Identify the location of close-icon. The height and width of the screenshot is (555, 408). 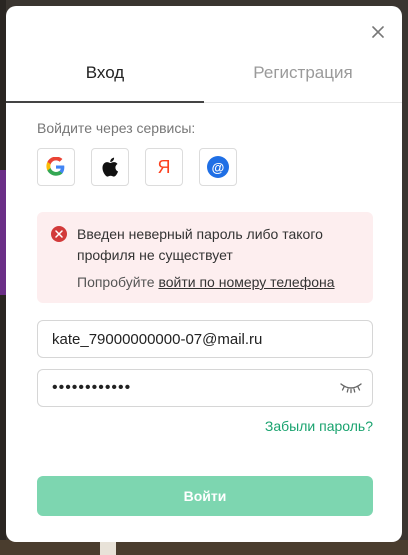
(378, 32).